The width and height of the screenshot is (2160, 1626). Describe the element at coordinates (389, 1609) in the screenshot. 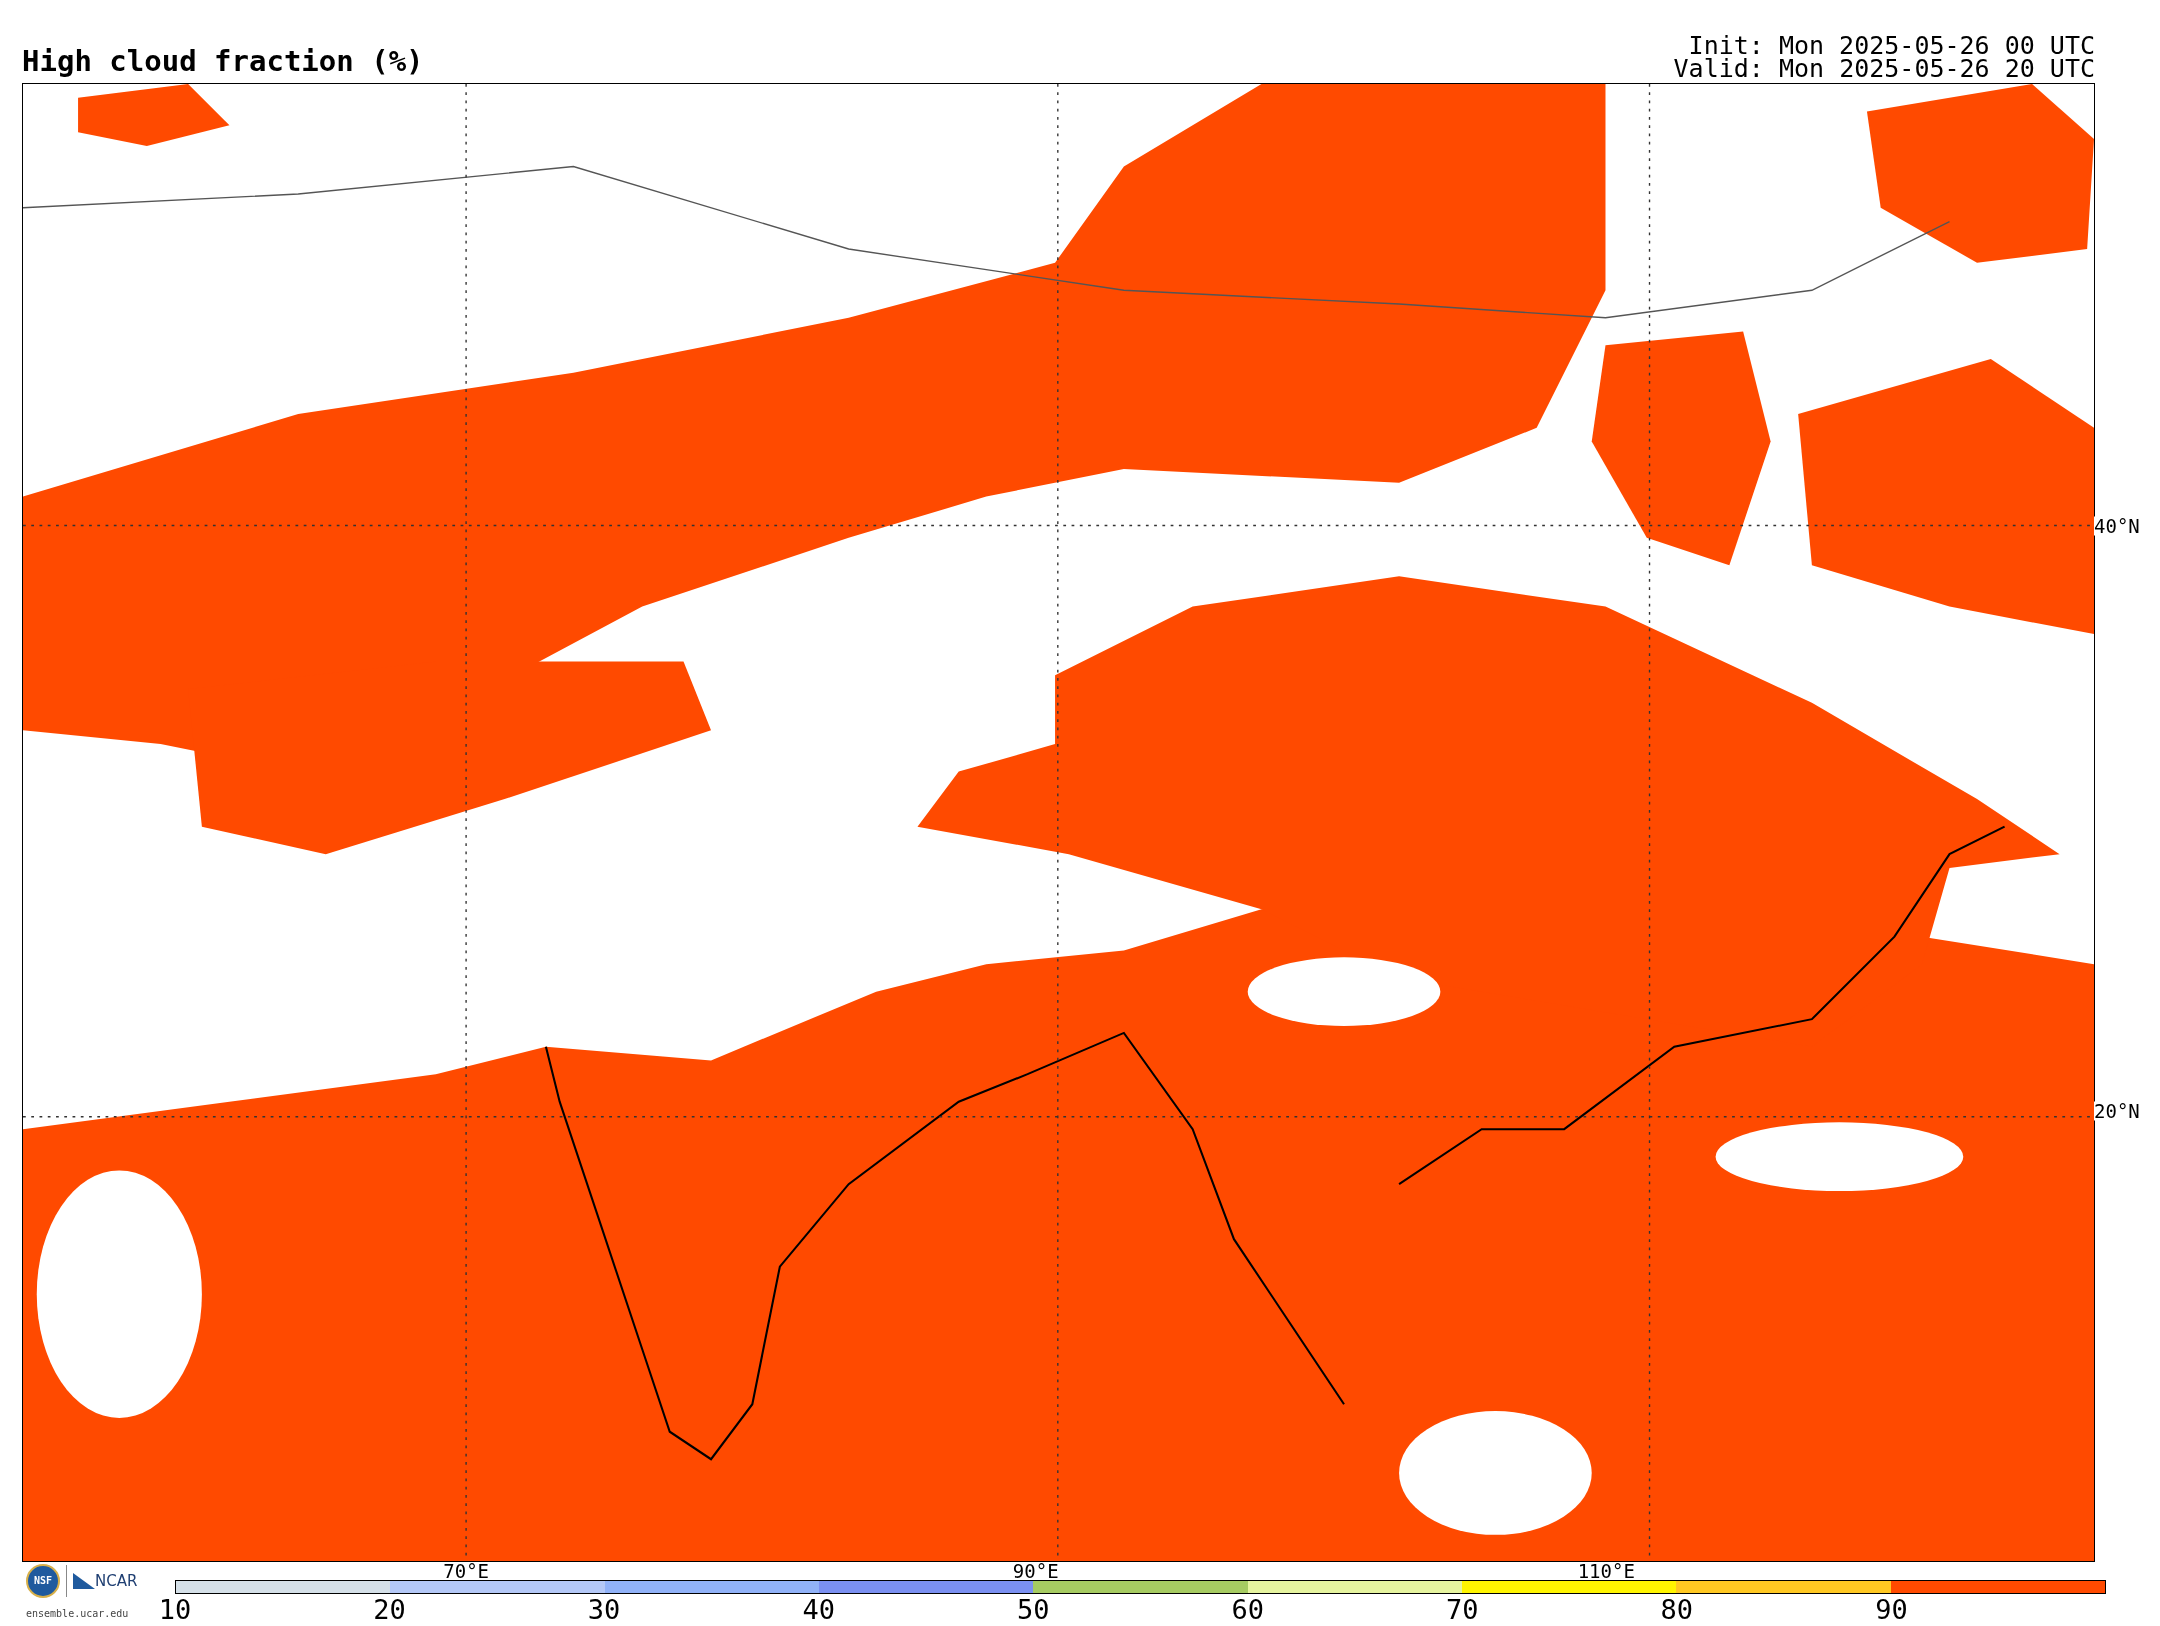

I see `colorbar-tick-label: 20` at that location.